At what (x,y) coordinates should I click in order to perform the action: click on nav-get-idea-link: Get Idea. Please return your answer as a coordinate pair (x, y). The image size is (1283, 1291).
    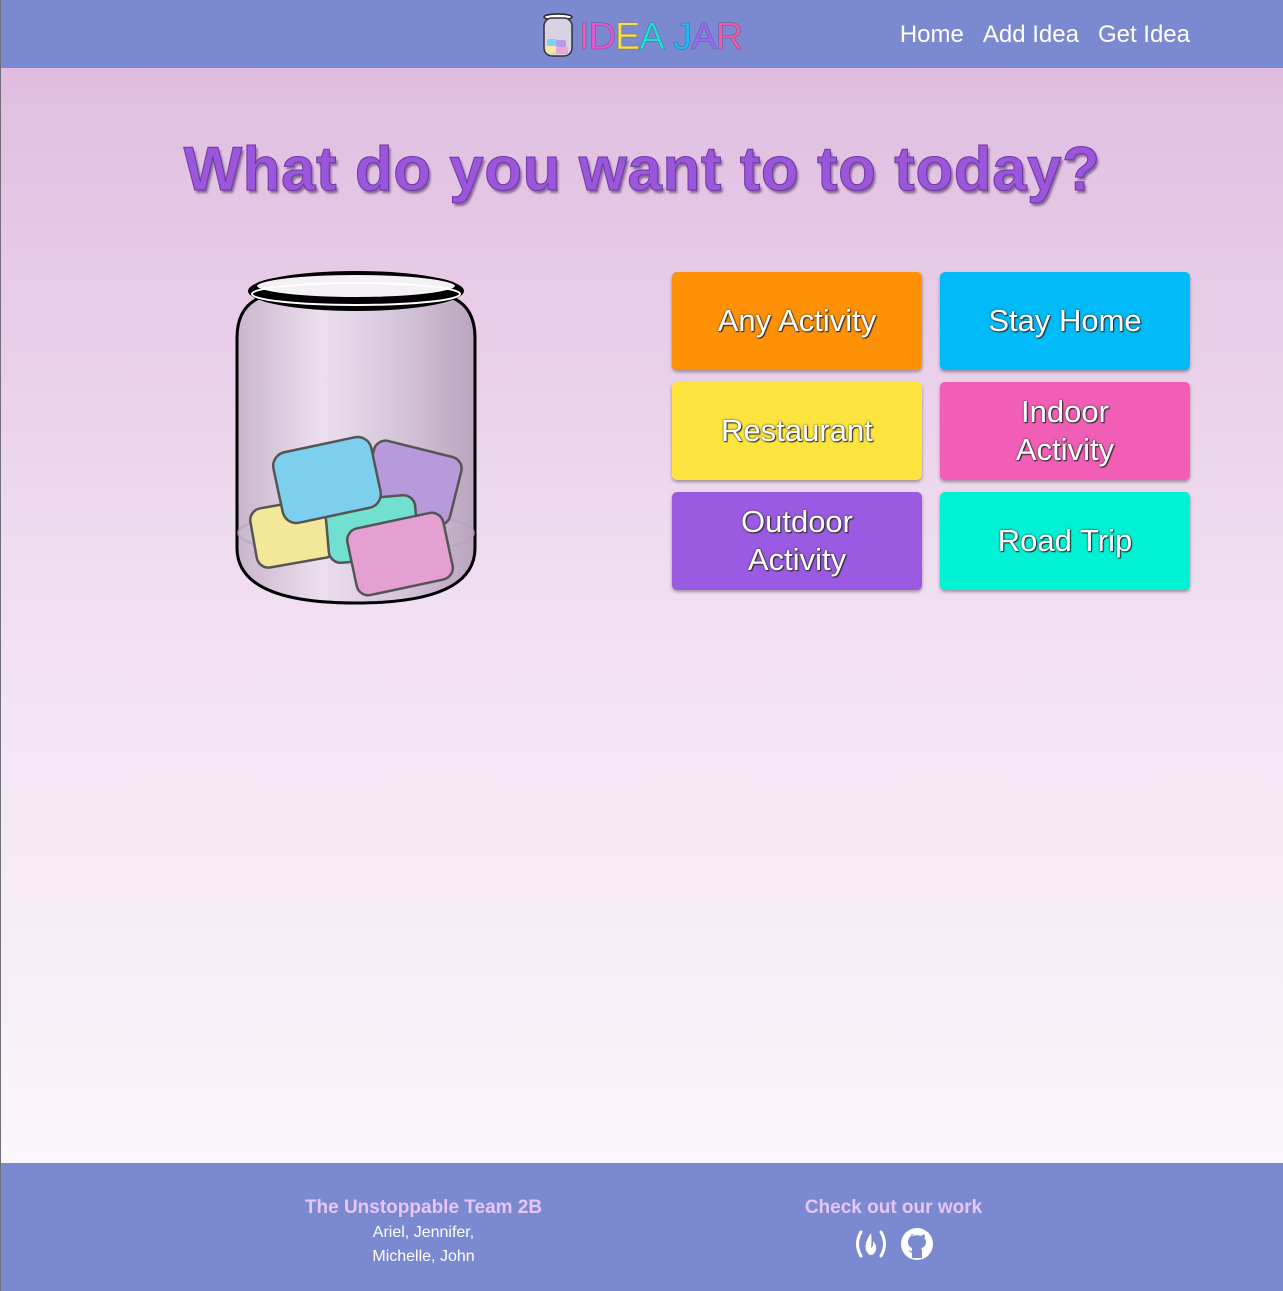
    Looking at the image, I should click on (1144, 35).